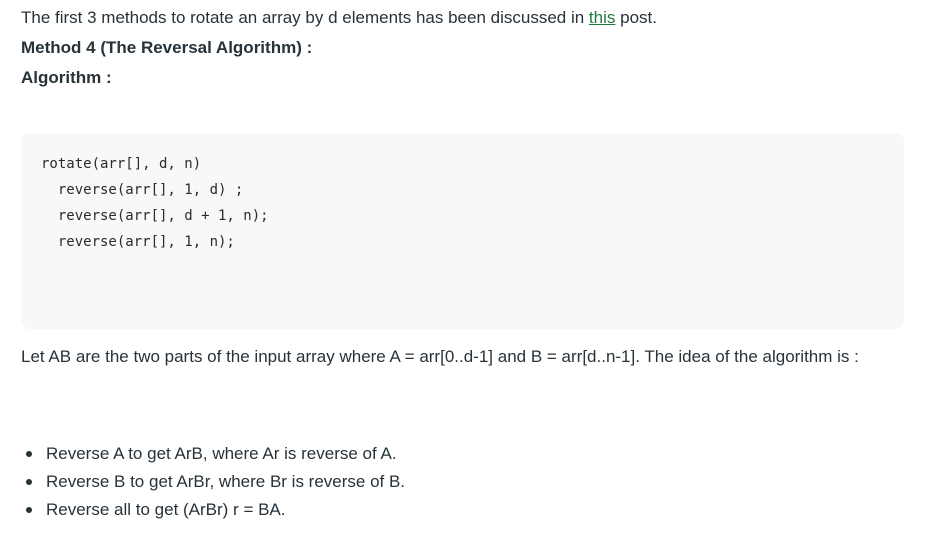 Image resolution: width=939 pixels, height=541 pixels. I want to click on list-item-text: Reverse all to get (ArBr) r = BA., so click(166, 509).